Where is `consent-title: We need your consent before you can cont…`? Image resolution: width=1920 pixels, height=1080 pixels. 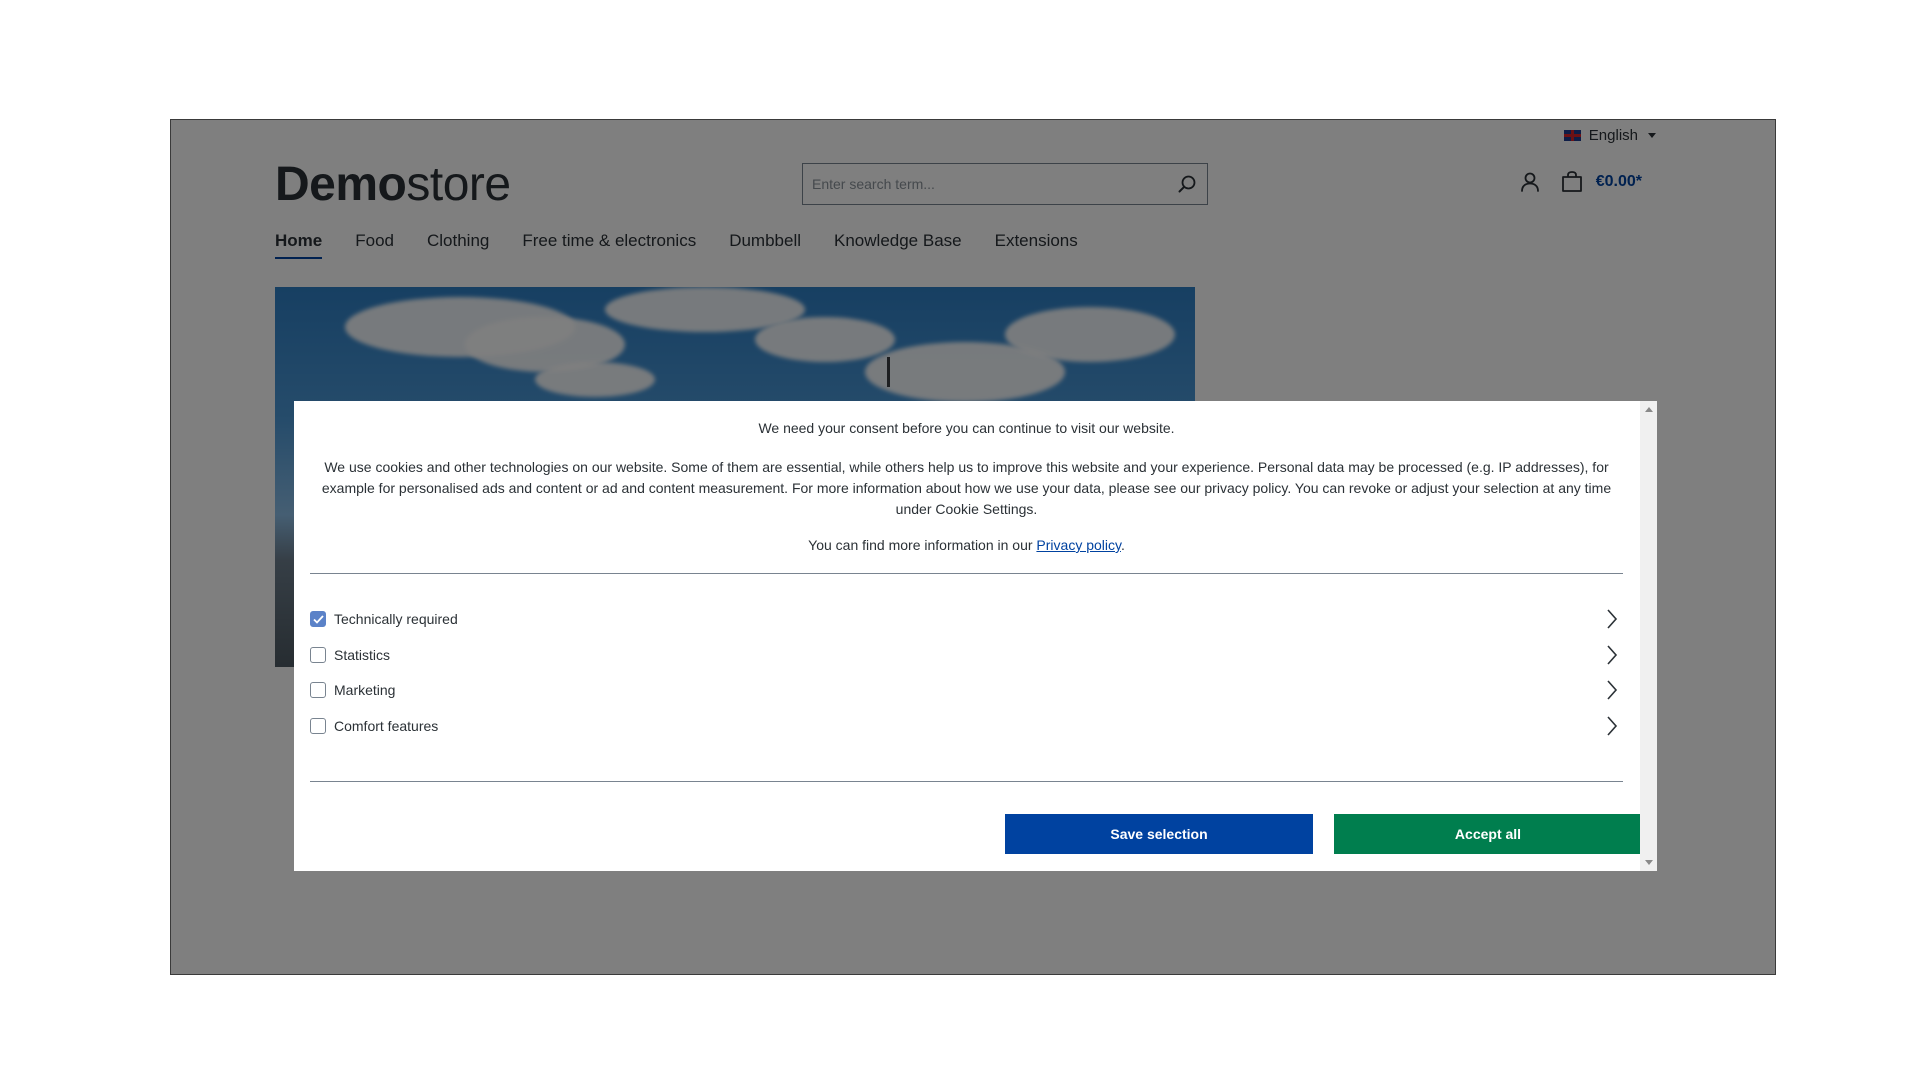
consent-title: We need your consent before you can cont… is located at coordinates (966, 428).